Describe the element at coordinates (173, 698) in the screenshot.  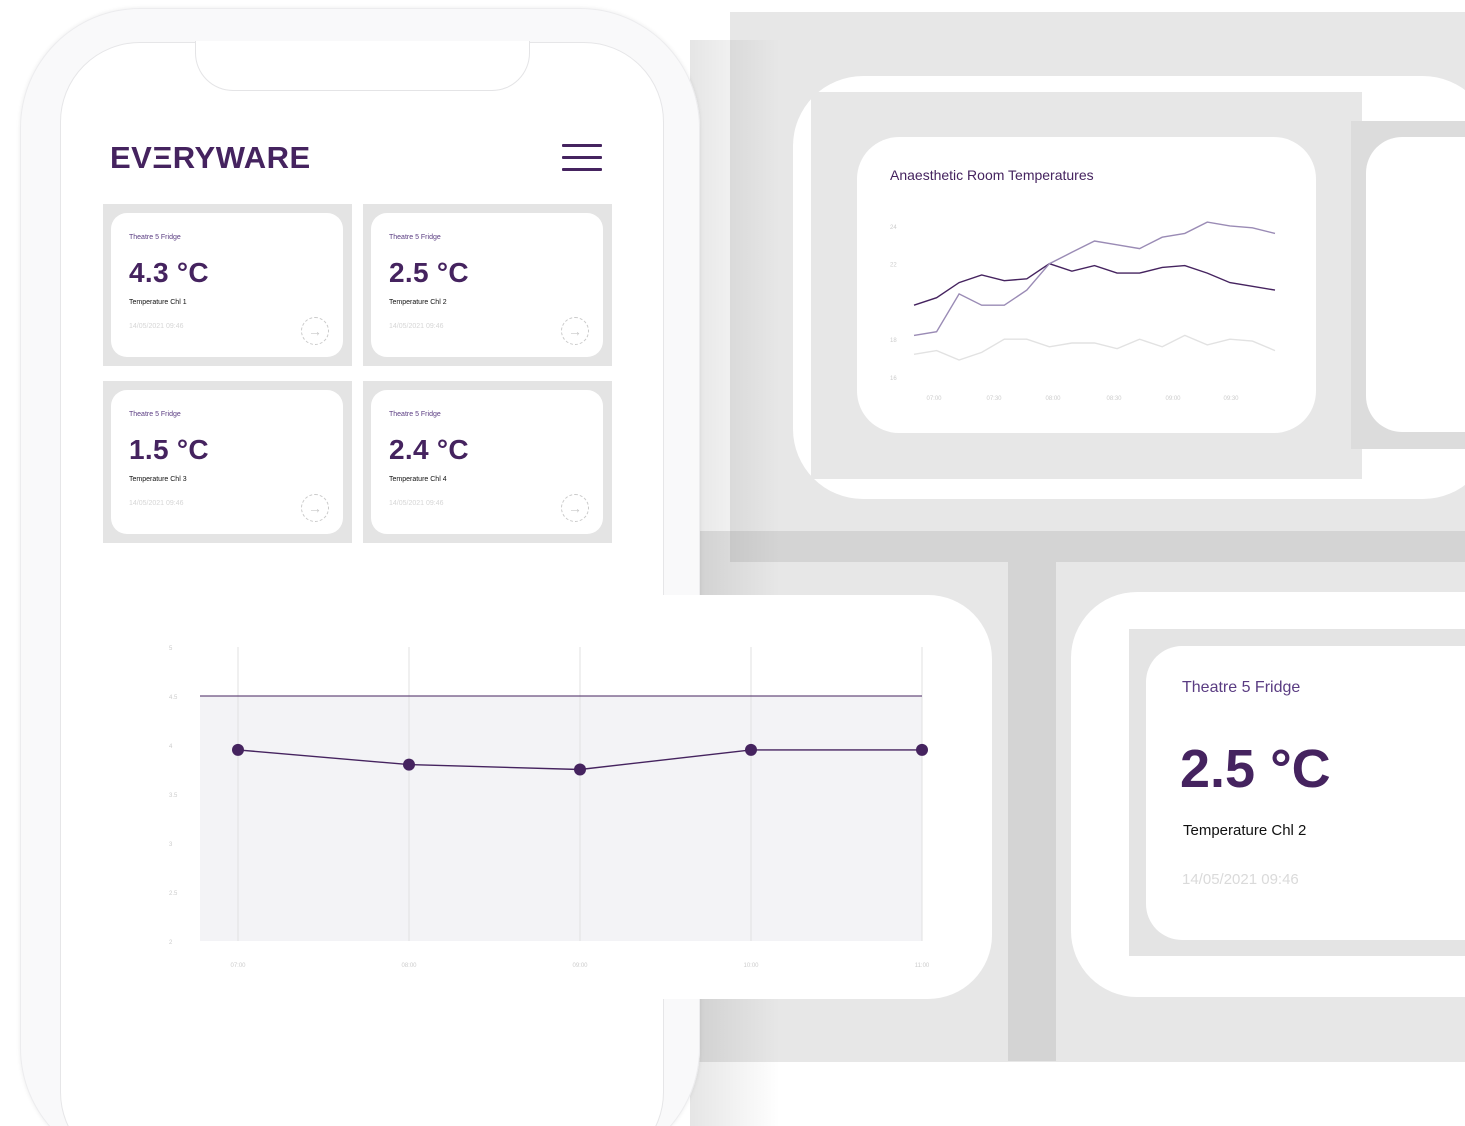
I see `y-tick-label: 4.5` at that location.